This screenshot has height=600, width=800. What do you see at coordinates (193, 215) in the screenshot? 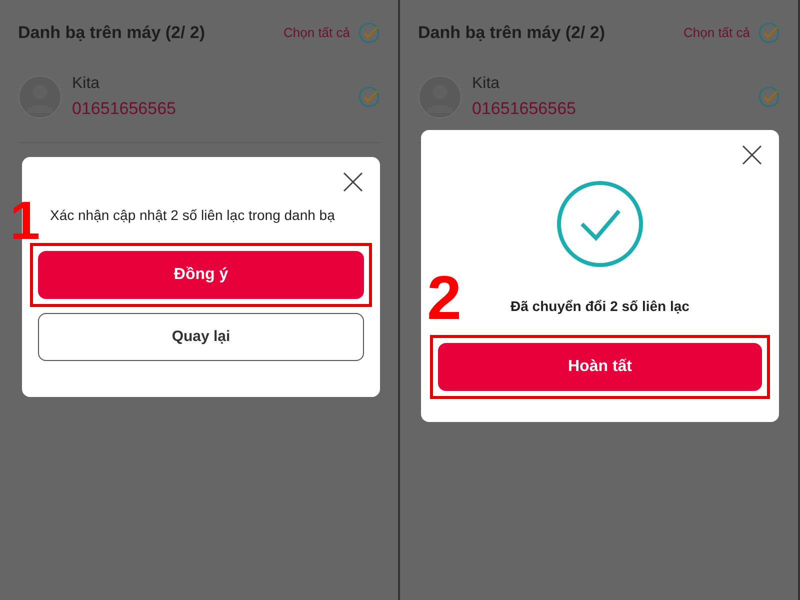
I see `dialog-message: Xác nhận cập nhật 2 số liên lạc trong danh bạ` at bounding box center [193, 215].